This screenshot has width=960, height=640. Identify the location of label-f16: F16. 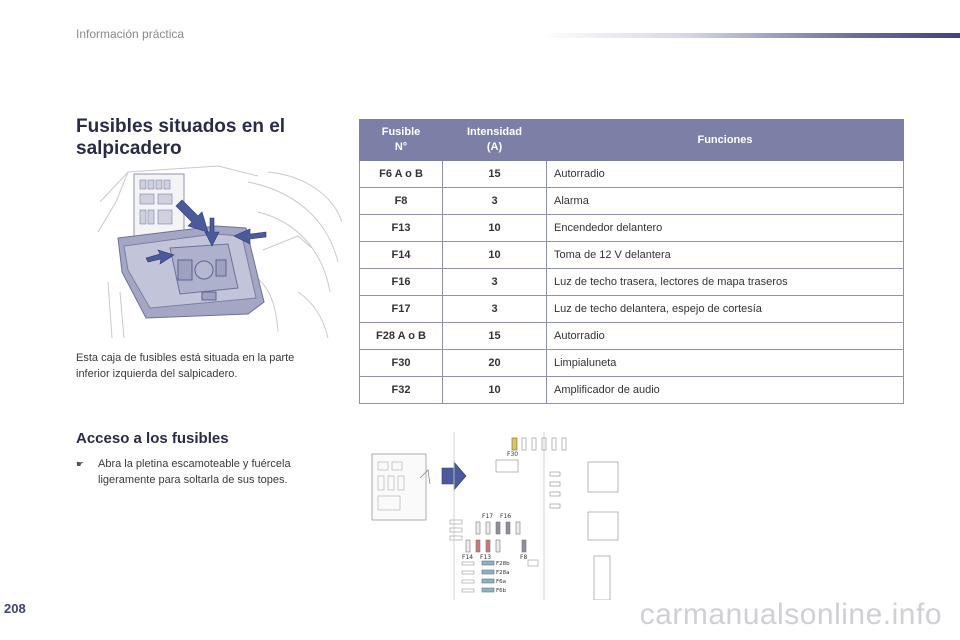
(505, 516).